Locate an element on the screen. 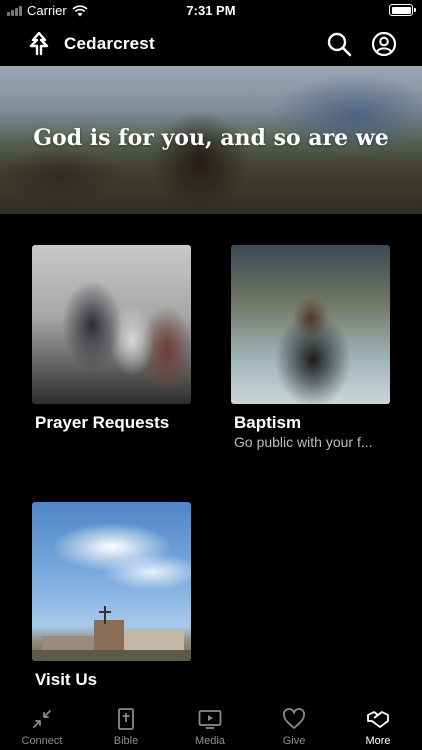 The image size is (422, 750). media-play-icon is located at coordinates (210, 719).